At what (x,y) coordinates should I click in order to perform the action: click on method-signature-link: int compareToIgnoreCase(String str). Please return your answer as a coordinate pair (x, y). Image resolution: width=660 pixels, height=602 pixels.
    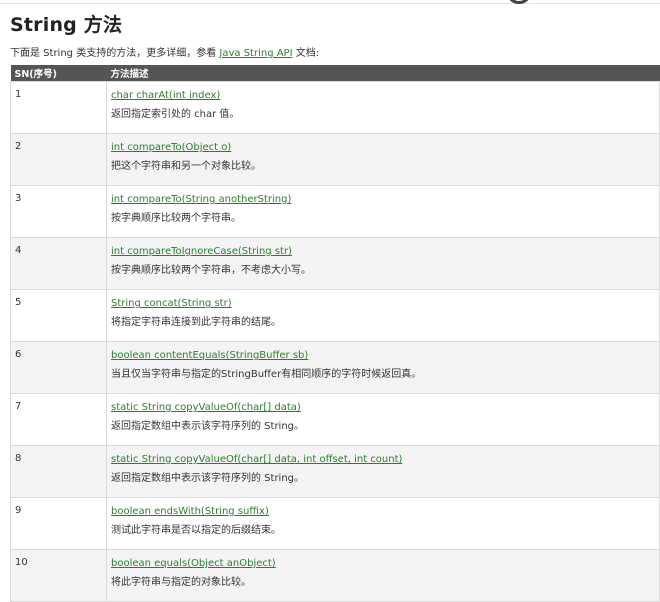
    Looking at the image, I should click on (385, 251).